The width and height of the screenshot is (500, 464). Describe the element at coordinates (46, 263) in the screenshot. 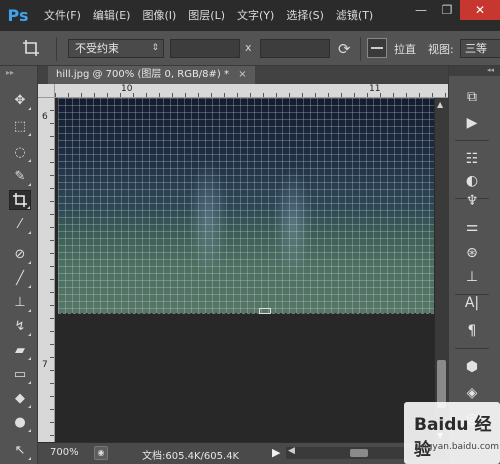

I see `vertical-ruler: 6 7` at that location.